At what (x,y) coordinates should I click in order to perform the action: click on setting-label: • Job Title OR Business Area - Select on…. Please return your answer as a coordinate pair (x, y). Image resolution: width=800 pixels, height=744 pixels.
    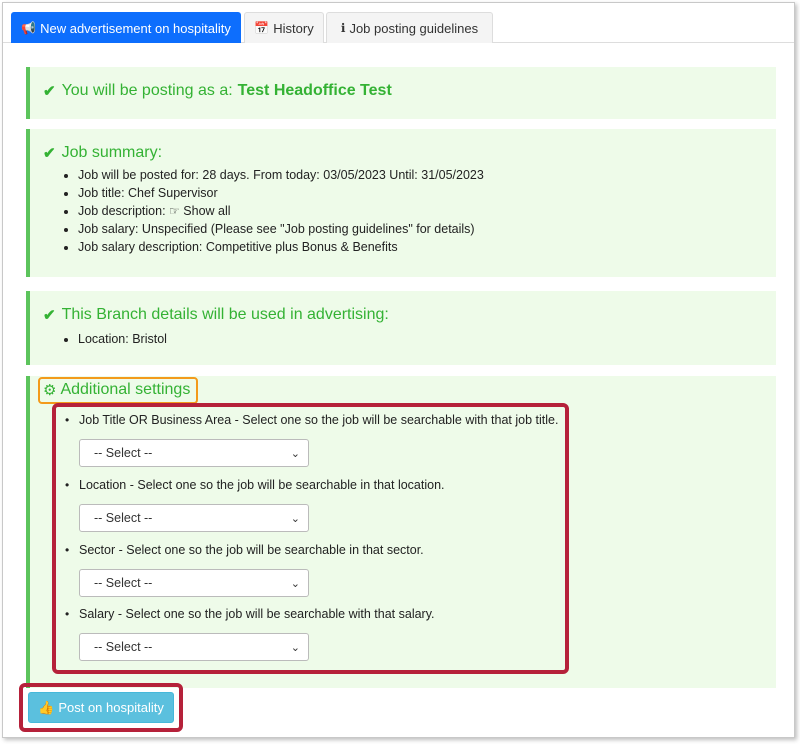
    Looking at the image, I should click on (312, 420).